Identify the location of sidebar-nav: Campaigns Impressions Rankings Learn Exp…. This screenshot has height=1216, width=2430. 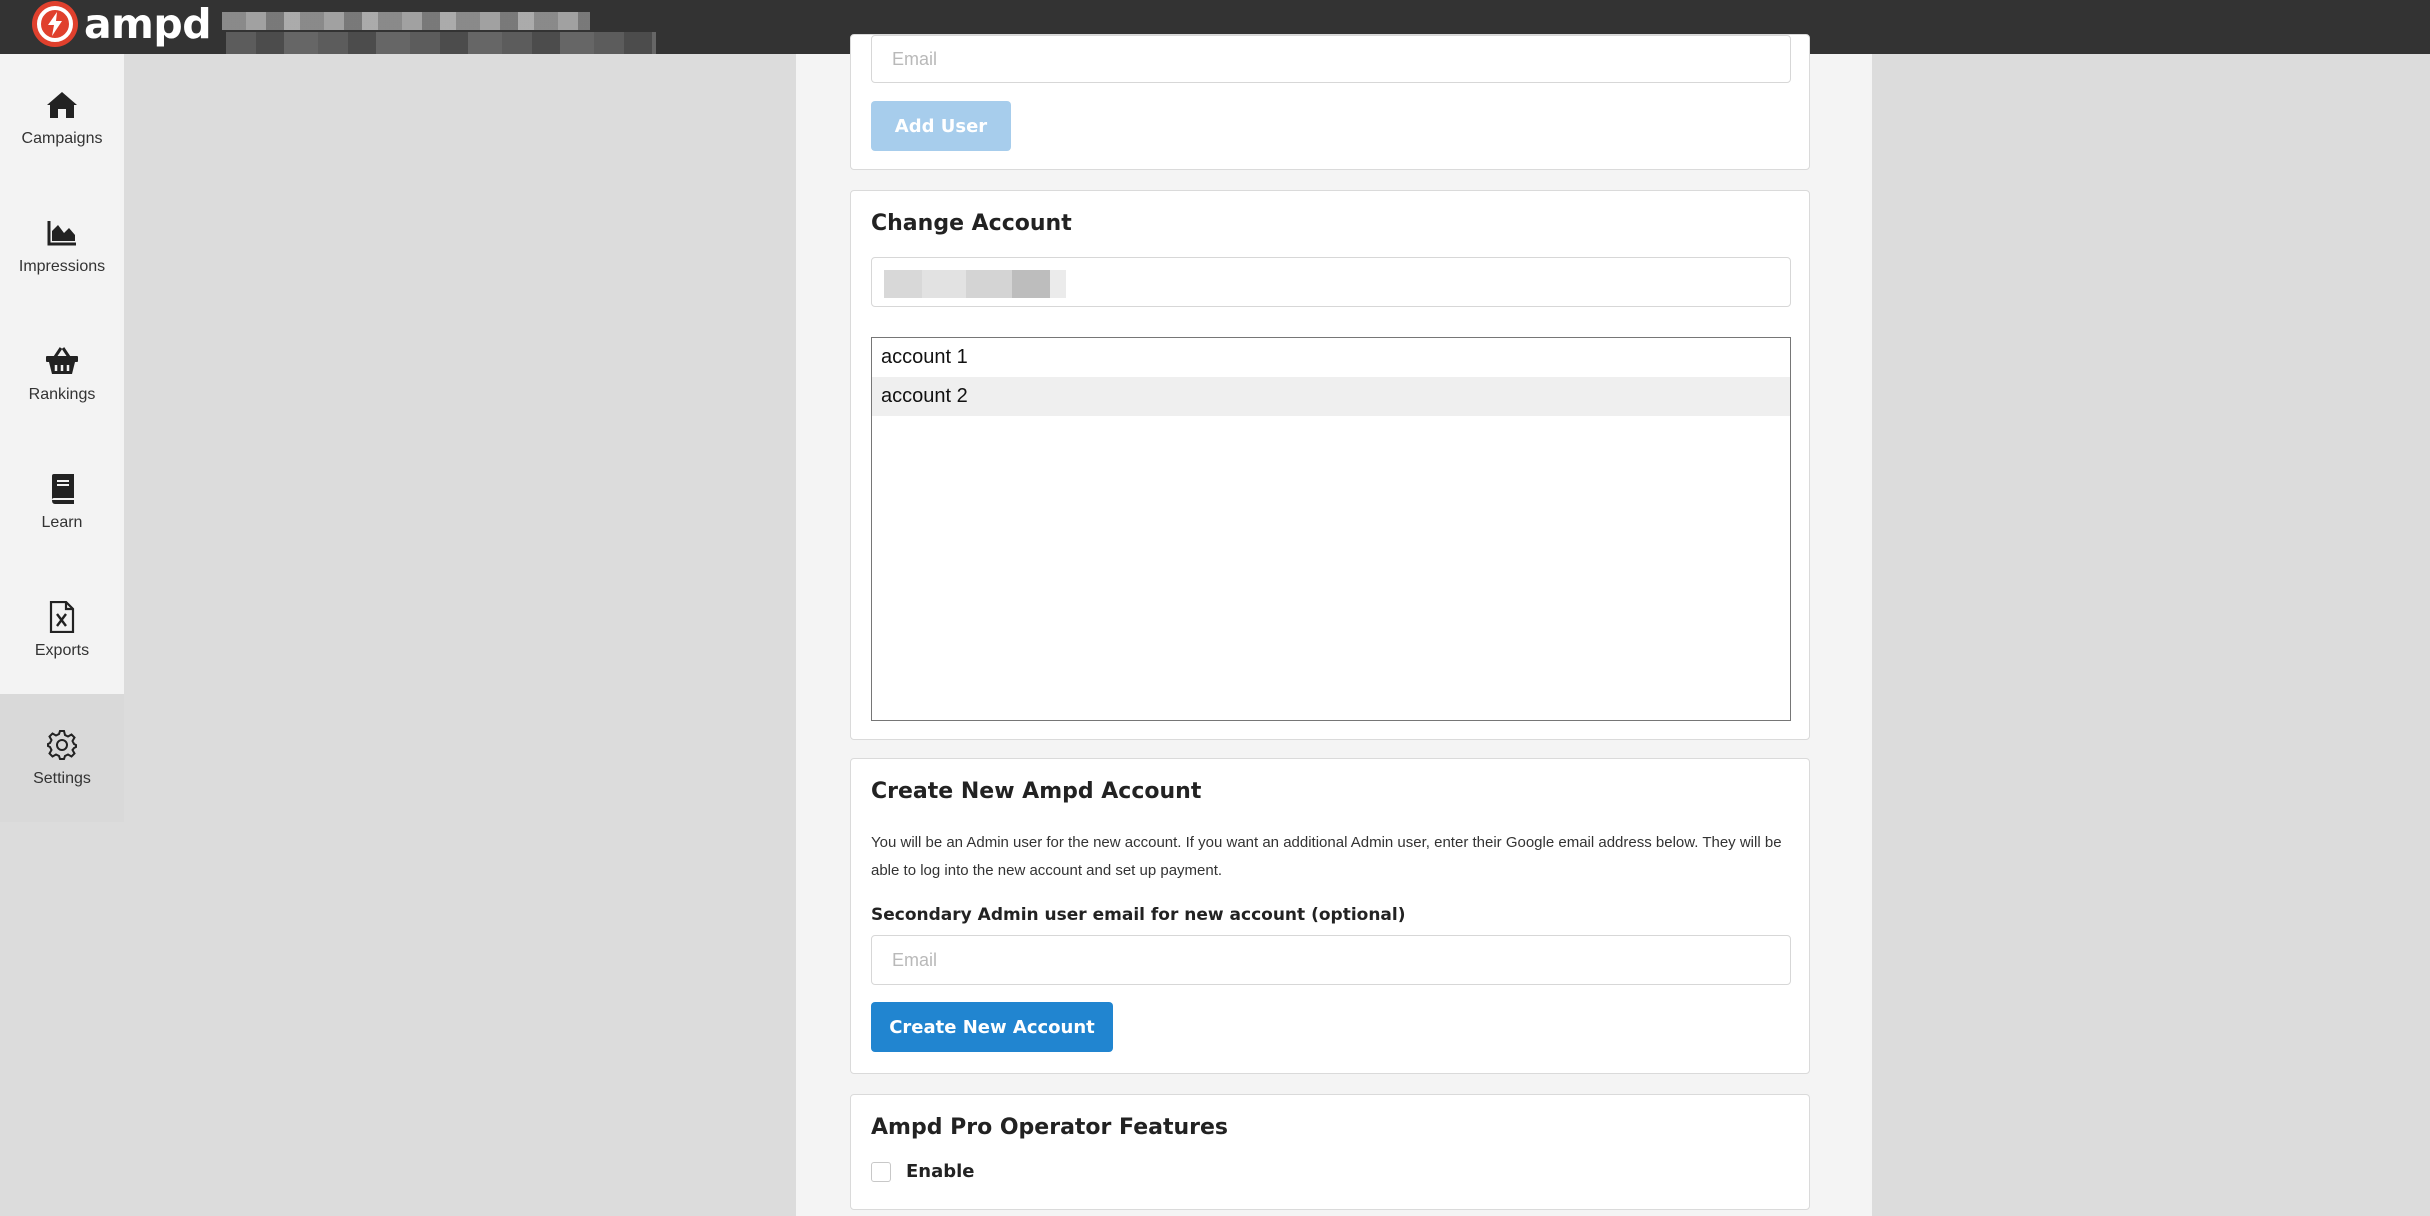
(62, 438).